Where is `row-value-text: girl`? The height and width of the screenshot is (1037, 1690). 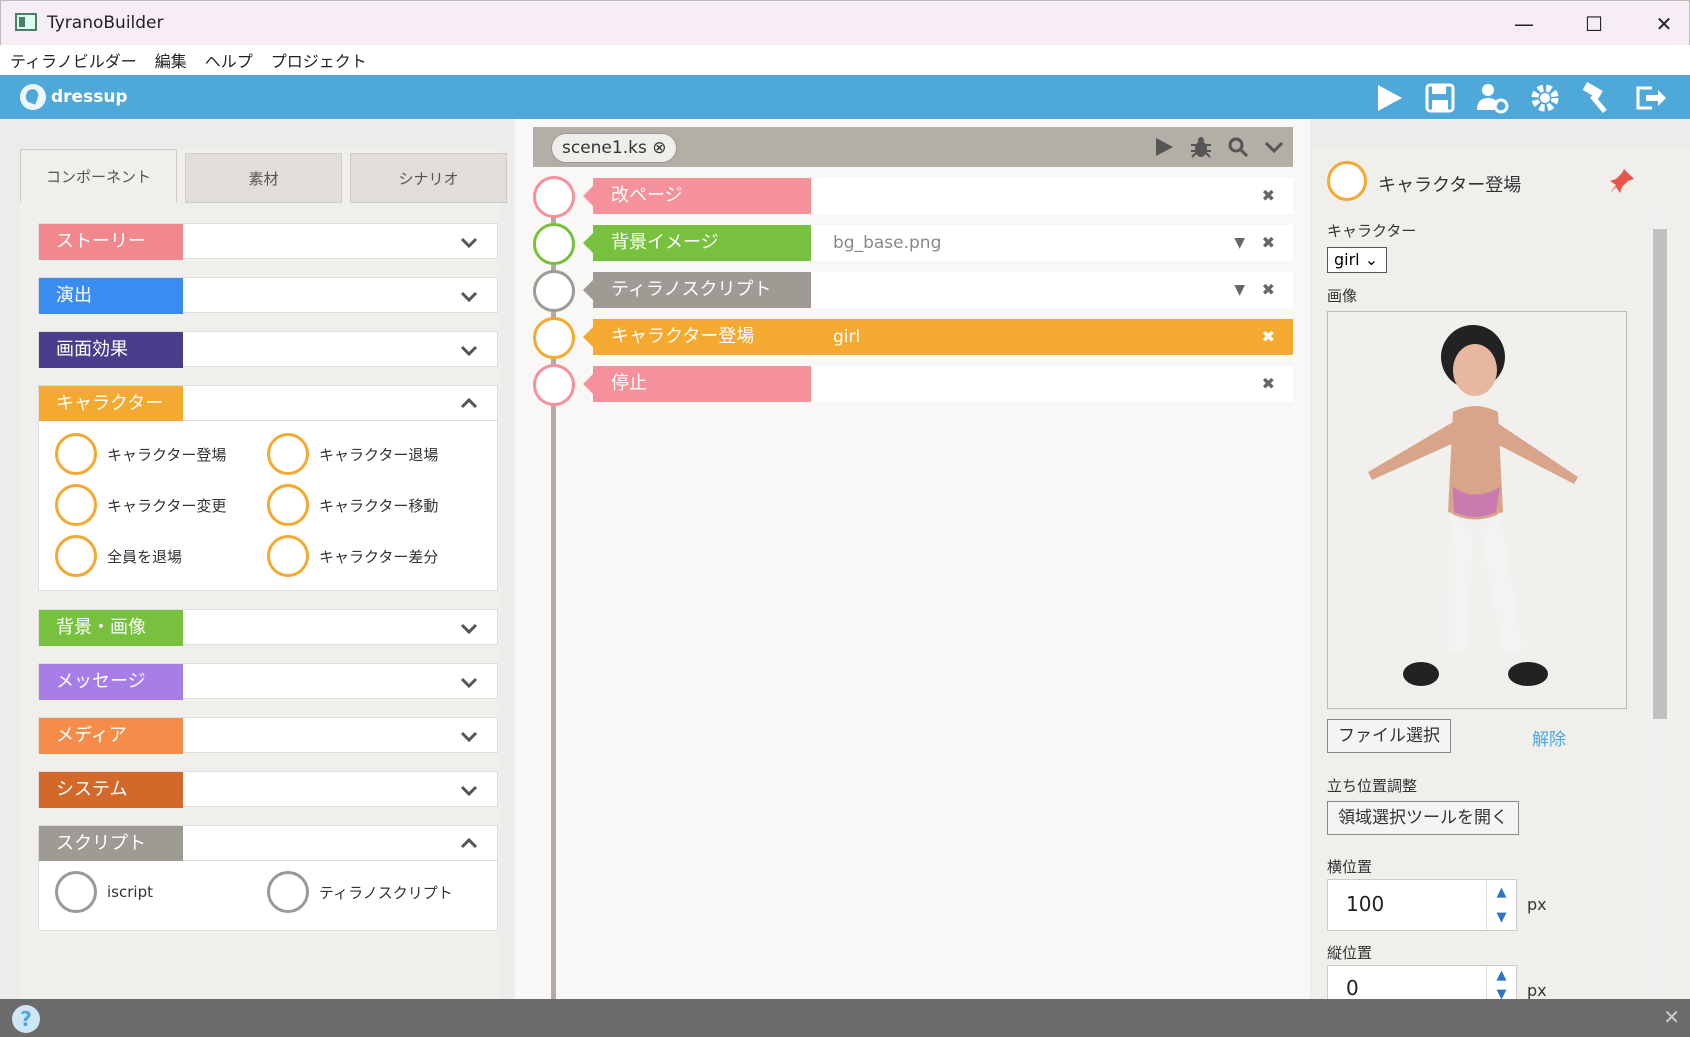 row-value-text: girl is located at coordinates (847, 337).